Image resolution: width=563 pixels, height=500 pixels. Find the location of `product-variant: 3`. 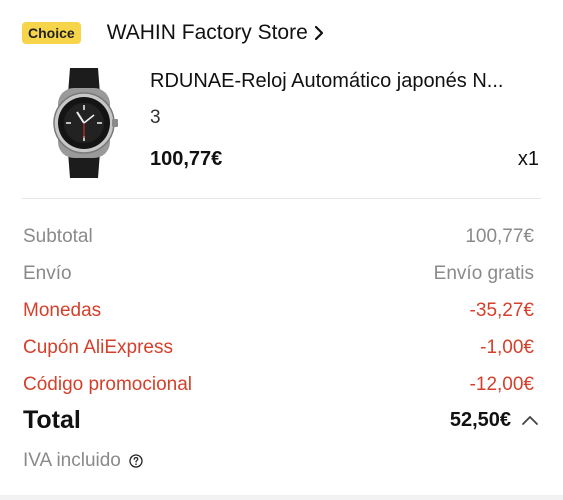

product-variant: 3 is located at coordinates (155, 117).